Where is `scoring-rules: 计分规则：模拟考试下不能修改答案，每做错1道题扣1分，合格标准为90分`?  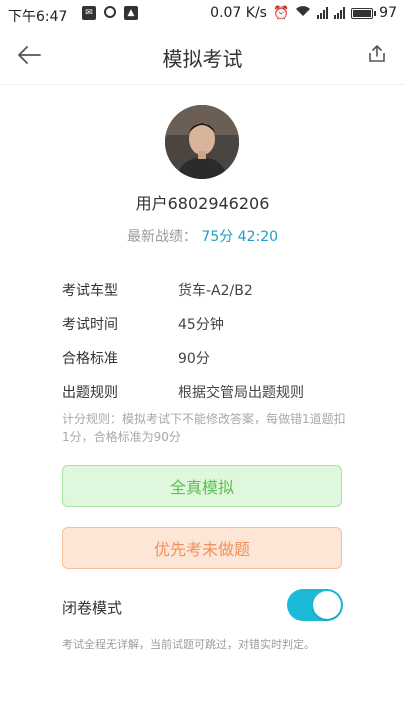 scoring-rules: 计分规则：模拟考试下不能修改答案，每做错1道题扣1分，合格标准为90分 is located at coordinates (204, 428).